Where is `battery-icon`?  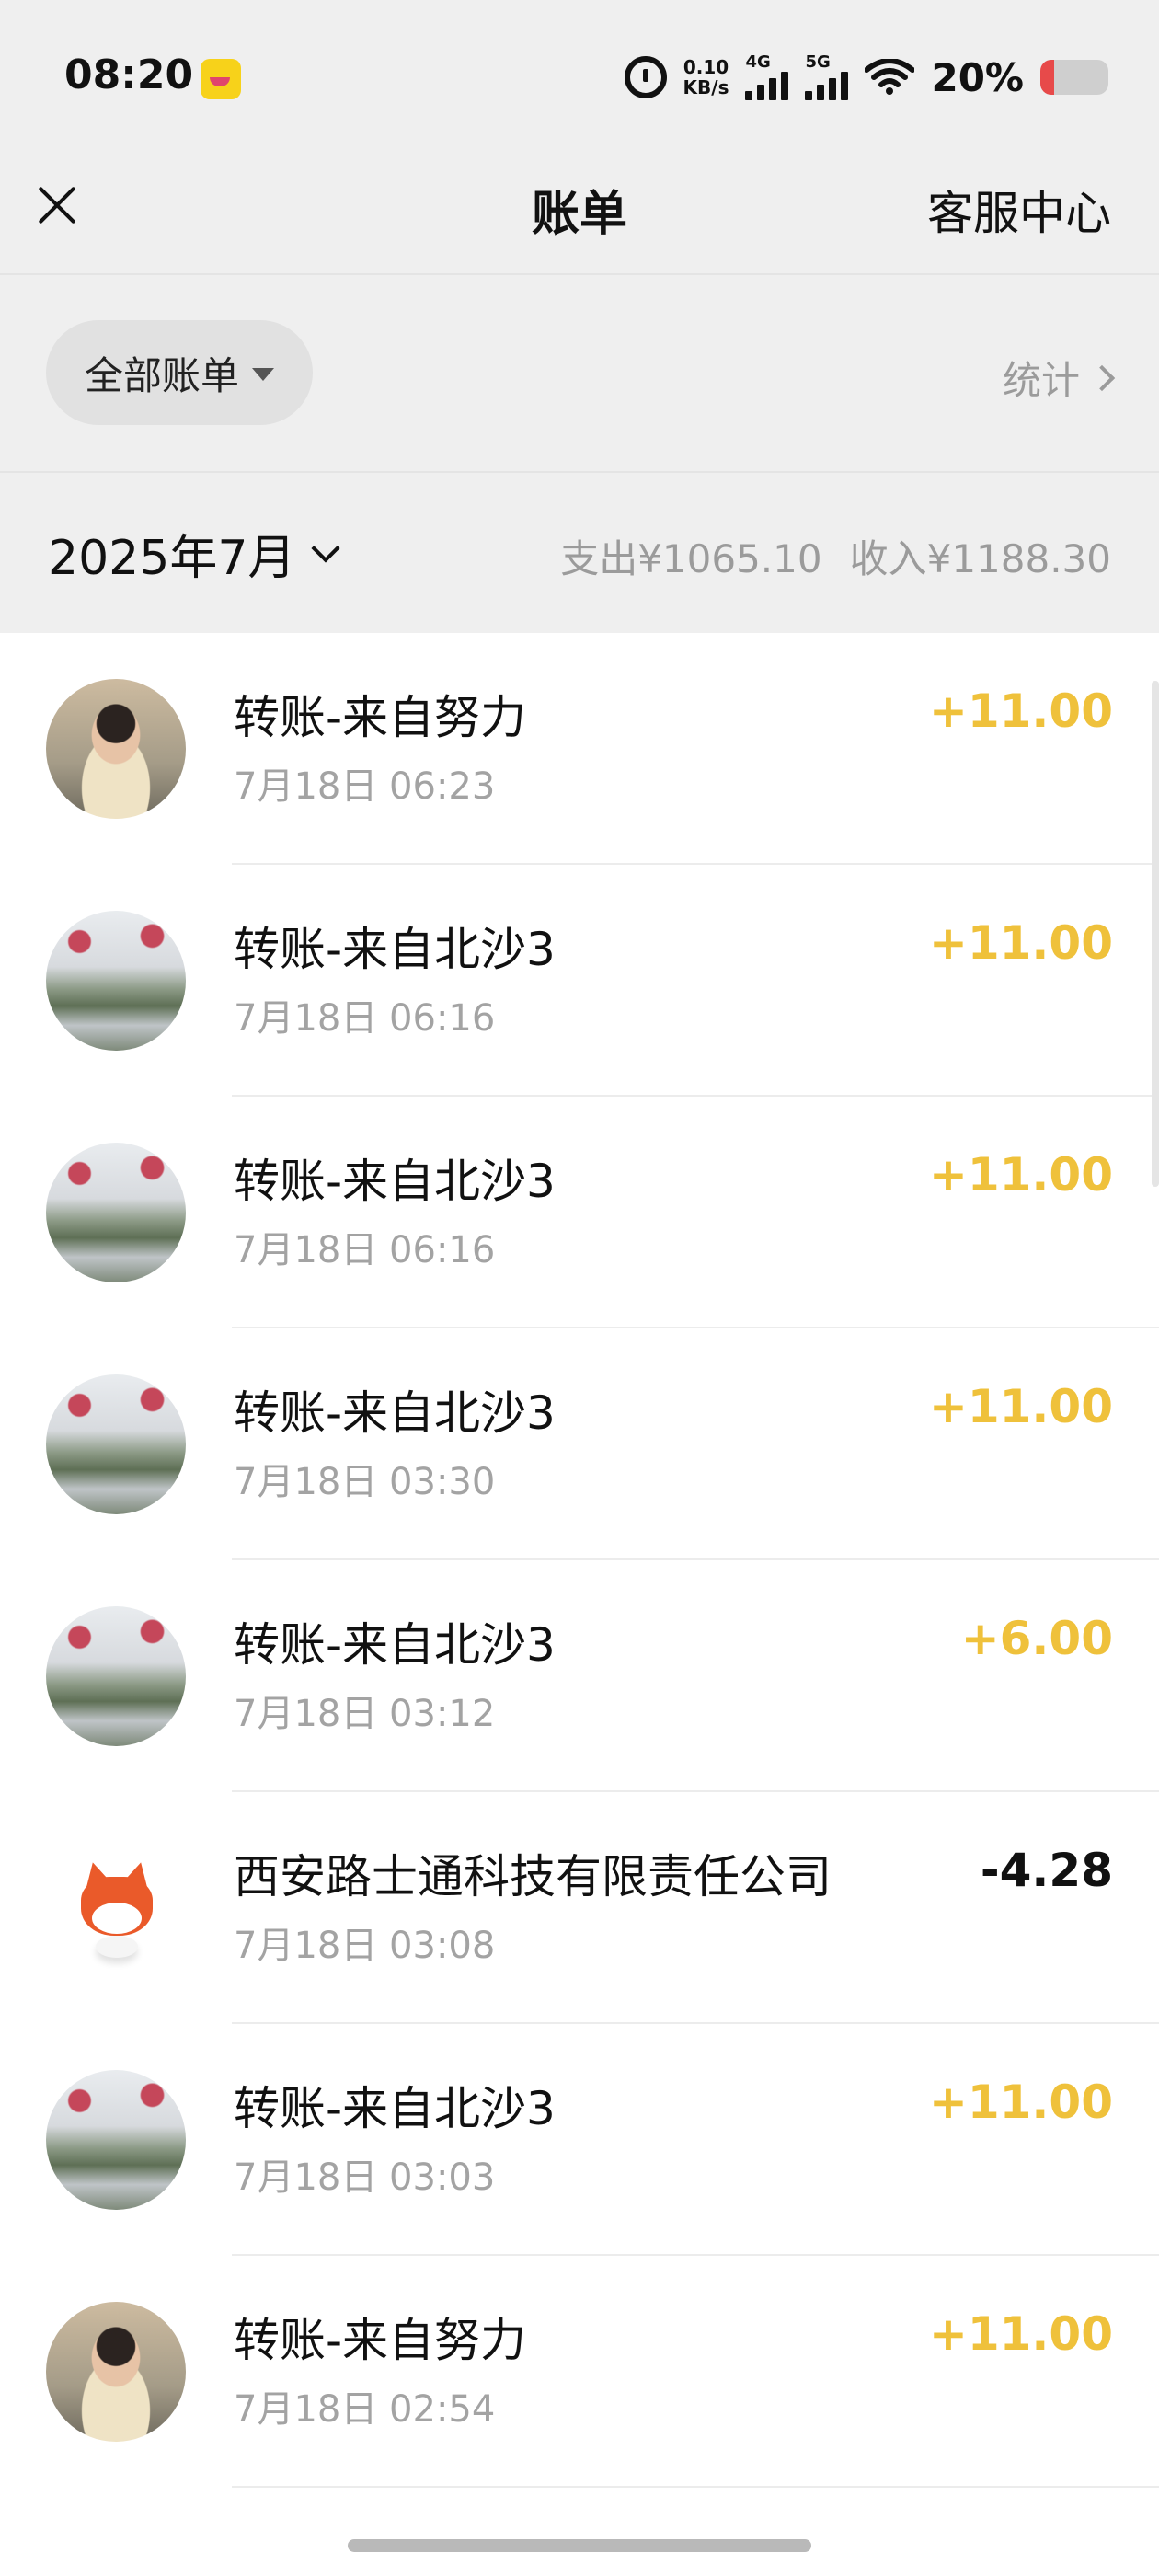 battery-icon is located at coordinates (1074, 77).